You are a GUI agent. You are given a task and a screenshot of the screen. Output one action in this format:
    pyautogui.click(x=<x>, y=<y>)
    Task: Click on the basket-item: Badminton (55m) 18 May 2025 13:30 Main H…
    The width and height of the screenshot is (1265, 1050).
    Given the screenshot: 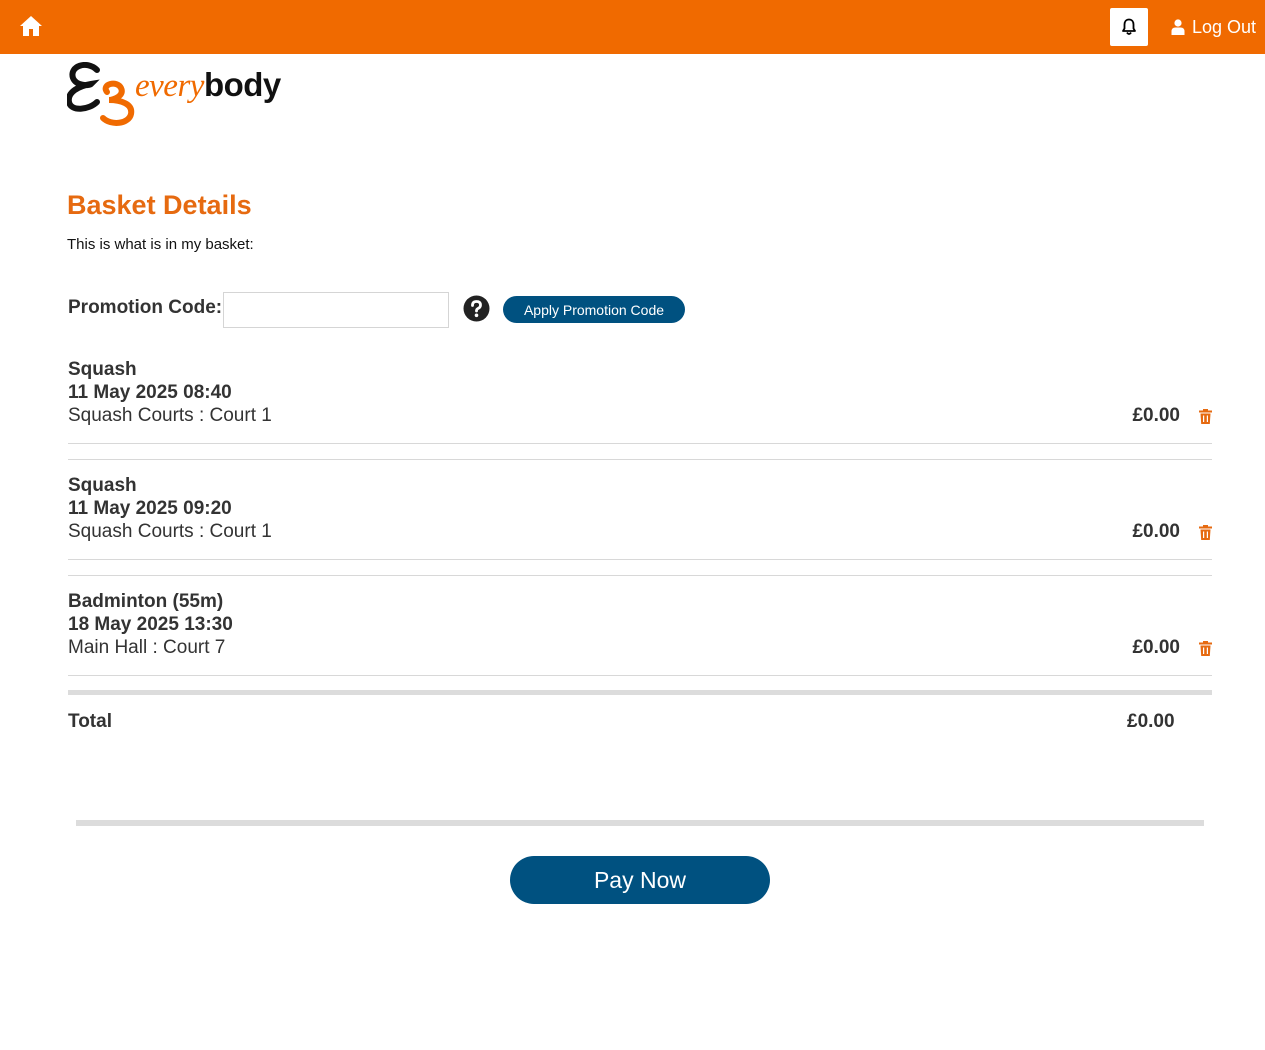 What is the action you would take?
    pyautogui.click(x=640, y=633)
    